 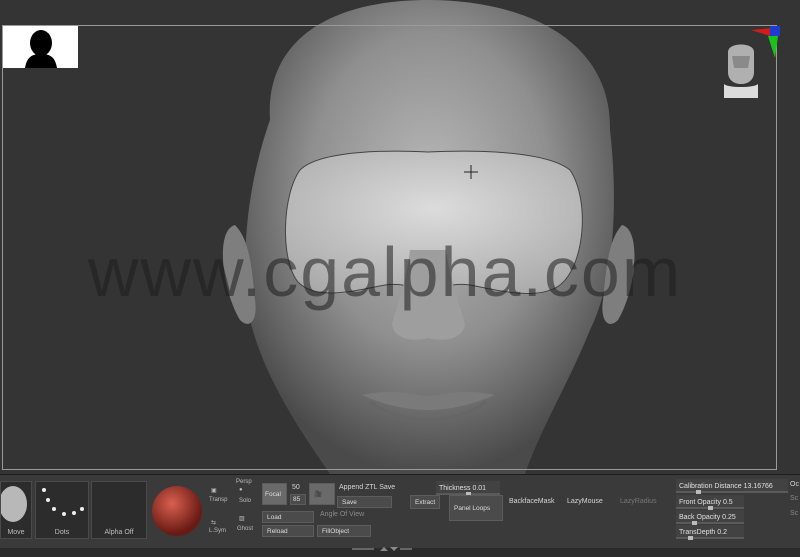 I want to click on fill-label: FillObject, so click(x=336, y=531).